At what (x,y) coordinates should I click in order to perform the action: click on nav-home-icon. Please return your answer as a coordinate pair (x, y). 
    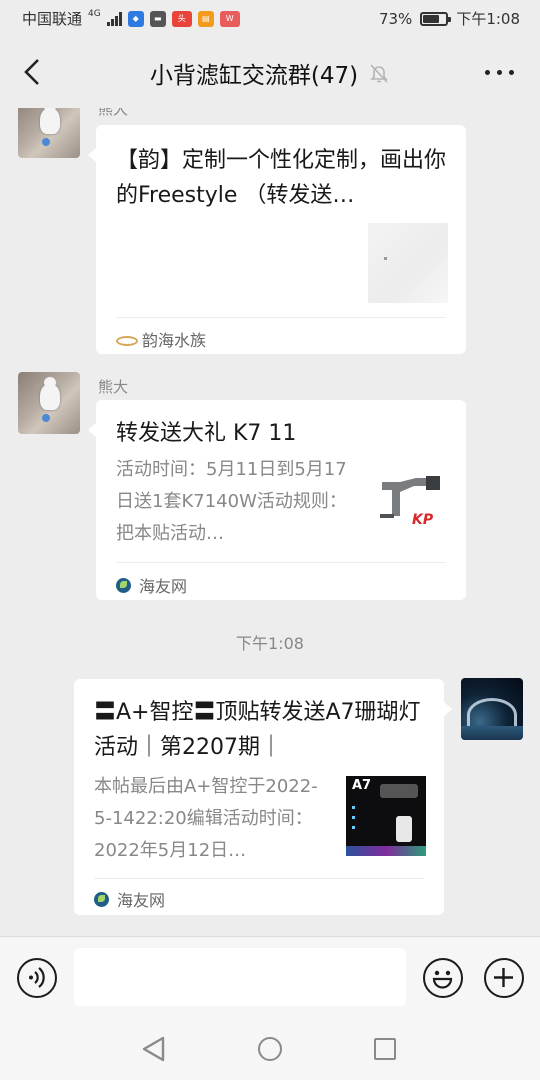
    Looking at the image, I should click on (270, 1049).